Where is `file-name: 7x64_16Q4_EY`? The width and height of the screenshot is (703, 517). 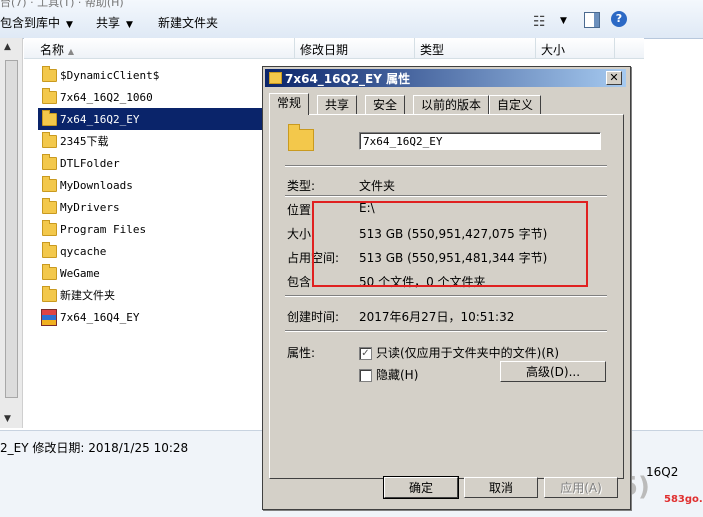
file-name: 7x64_16Q4_EY is located at coordinates (100, 317).